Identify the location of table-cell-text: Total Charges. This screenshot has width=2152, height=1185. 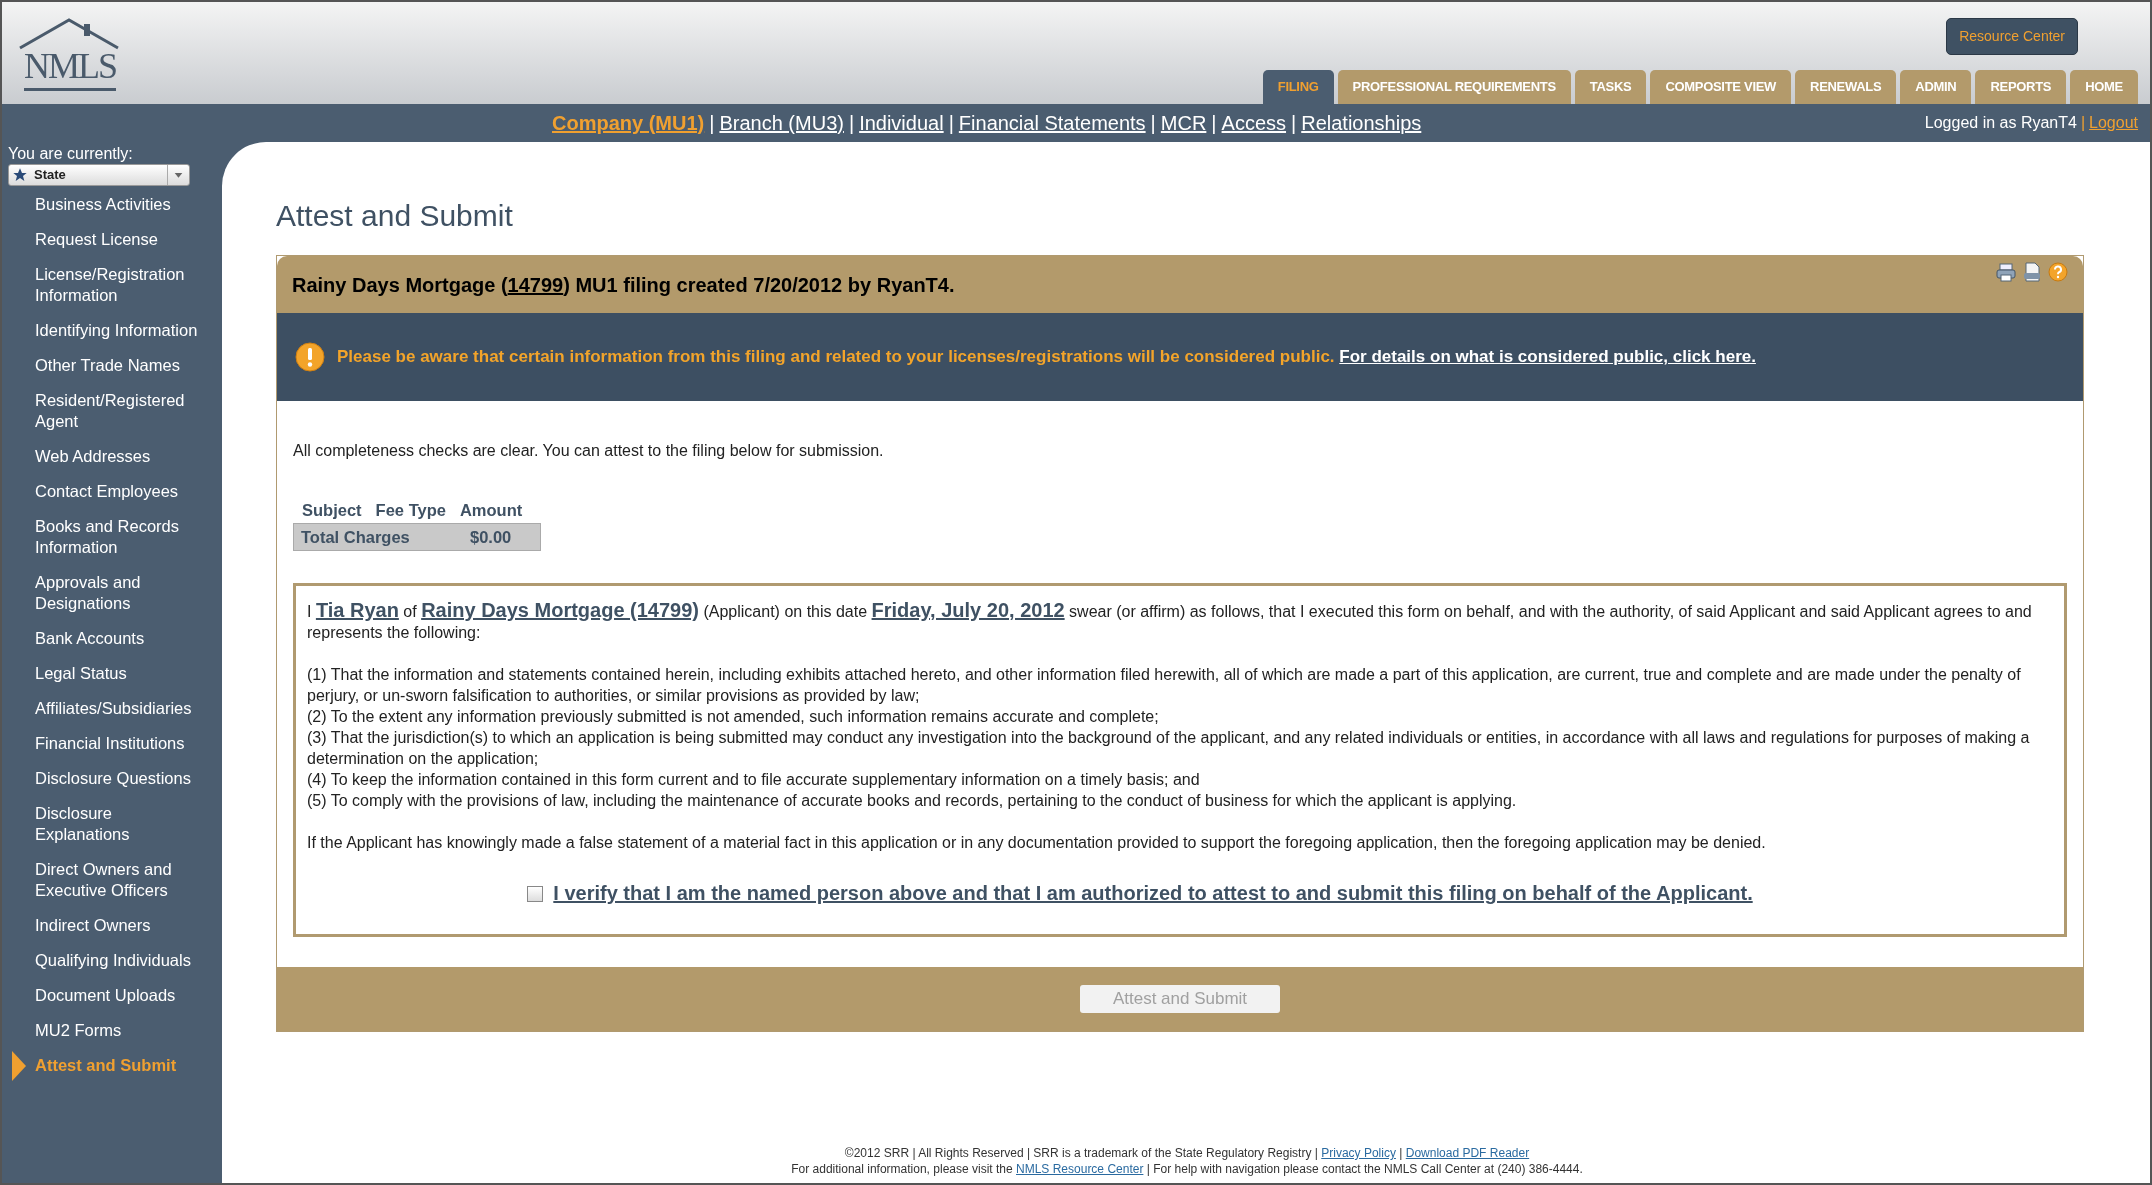
(356, 537).